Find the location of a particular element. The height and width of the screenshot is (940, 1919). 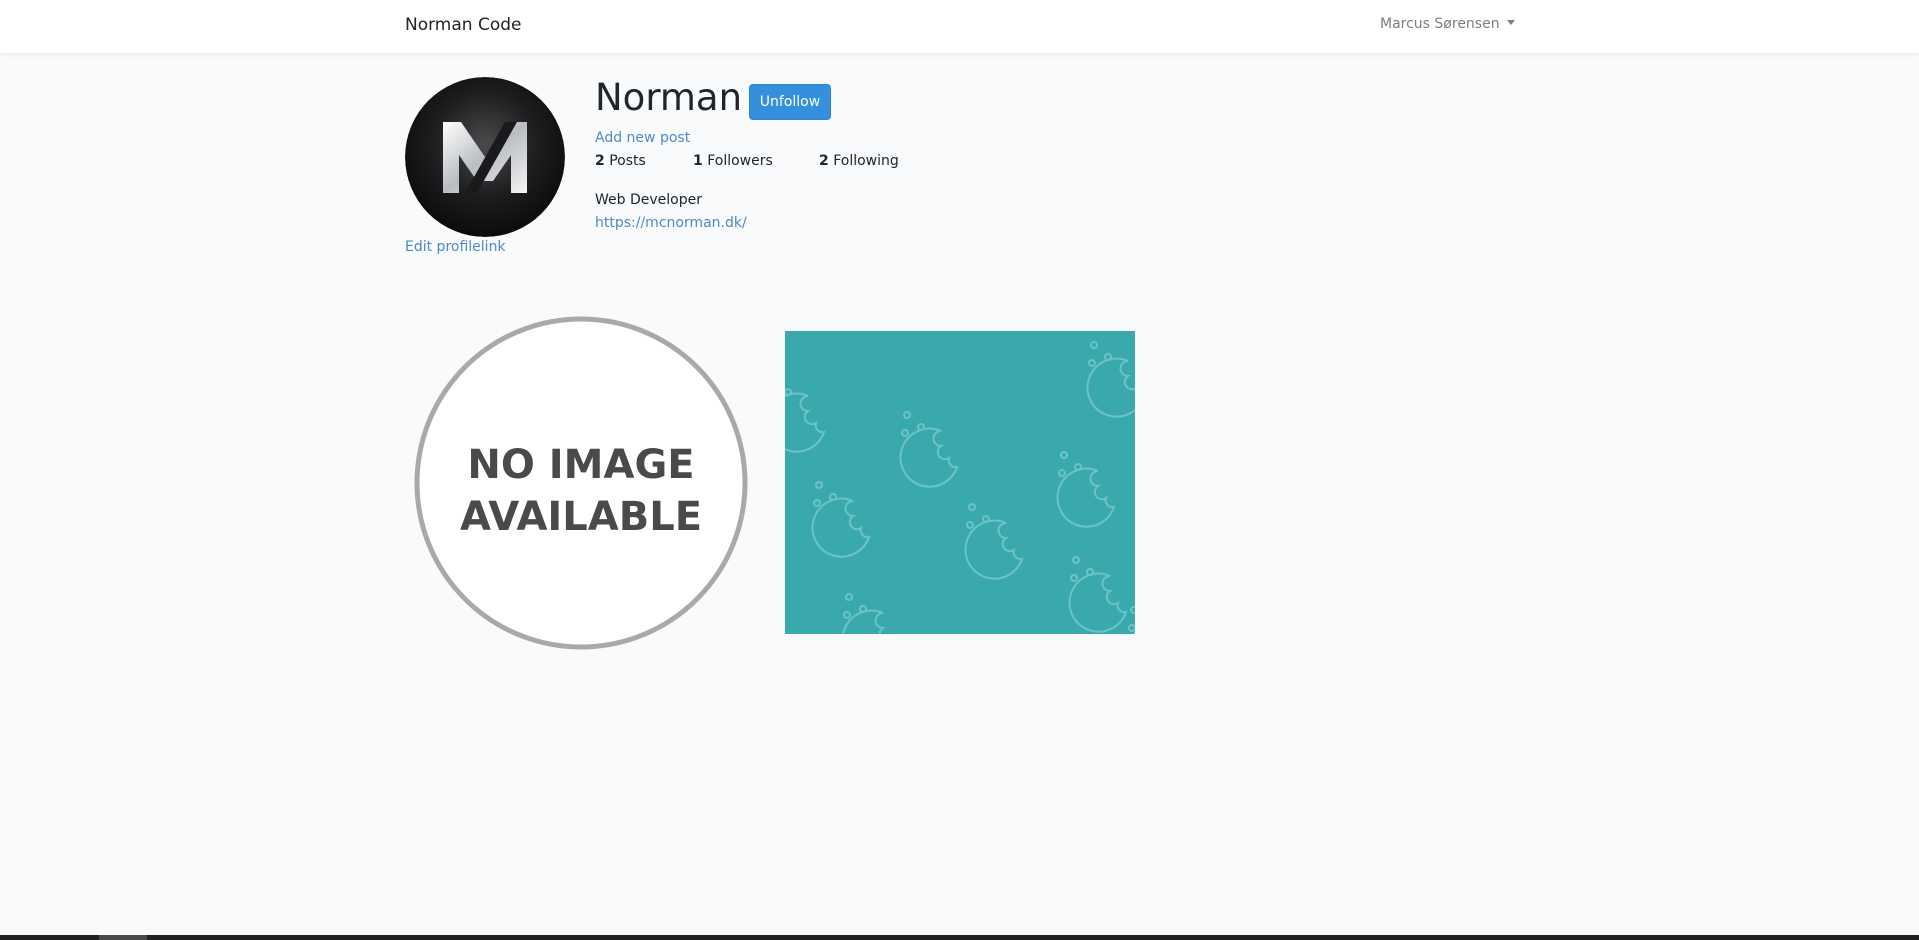

profile-bio: Web Developer is located at coordinates (648, 200).